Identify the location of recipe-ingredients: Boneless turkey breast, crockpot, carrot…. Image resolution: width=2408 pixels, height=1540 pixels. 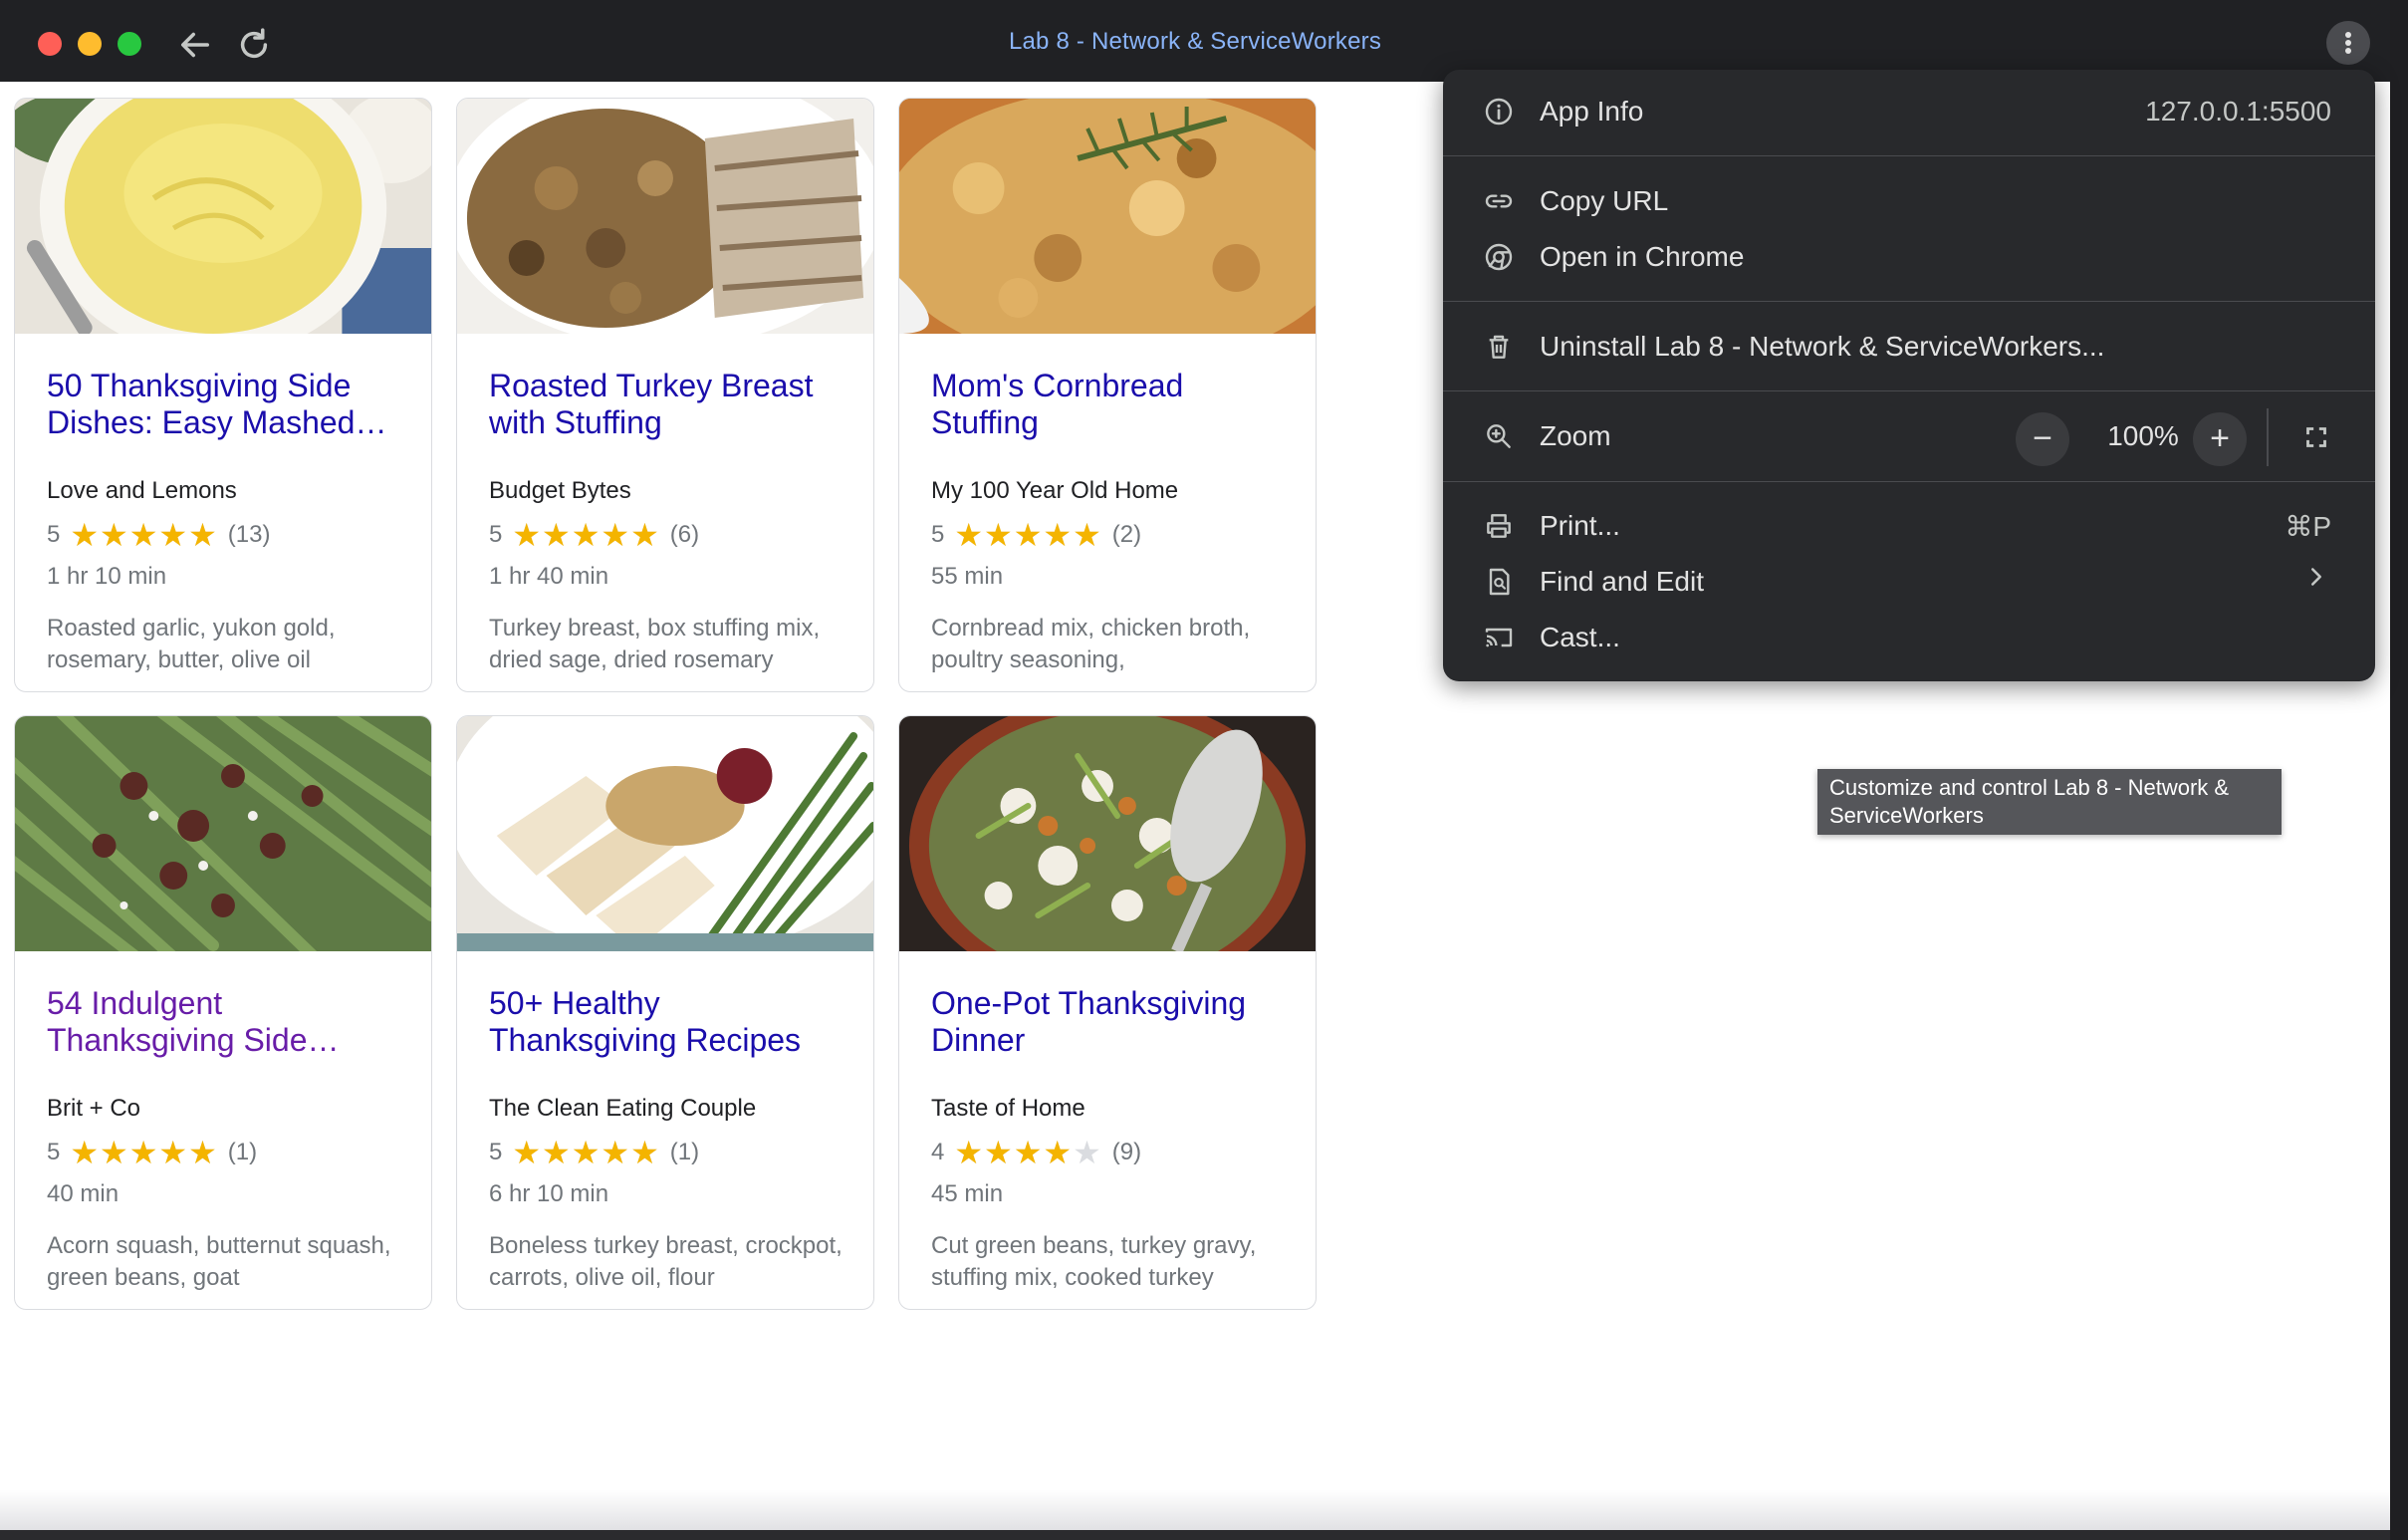
(666, 1261).